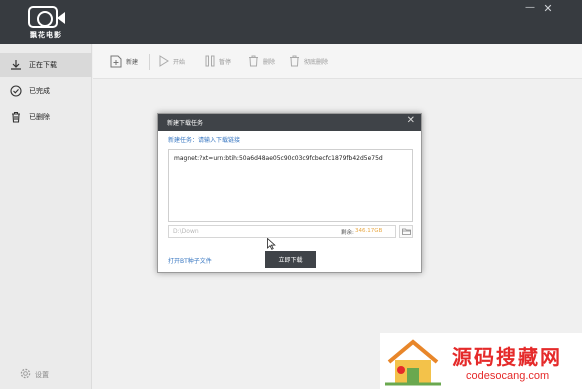 The width and height of the screenshot is (582, 389). What do you see at coordinates (39, 91) in the screenshot?
I see `sidebar-item-label: 已完成` at bounding box center [39, 91].